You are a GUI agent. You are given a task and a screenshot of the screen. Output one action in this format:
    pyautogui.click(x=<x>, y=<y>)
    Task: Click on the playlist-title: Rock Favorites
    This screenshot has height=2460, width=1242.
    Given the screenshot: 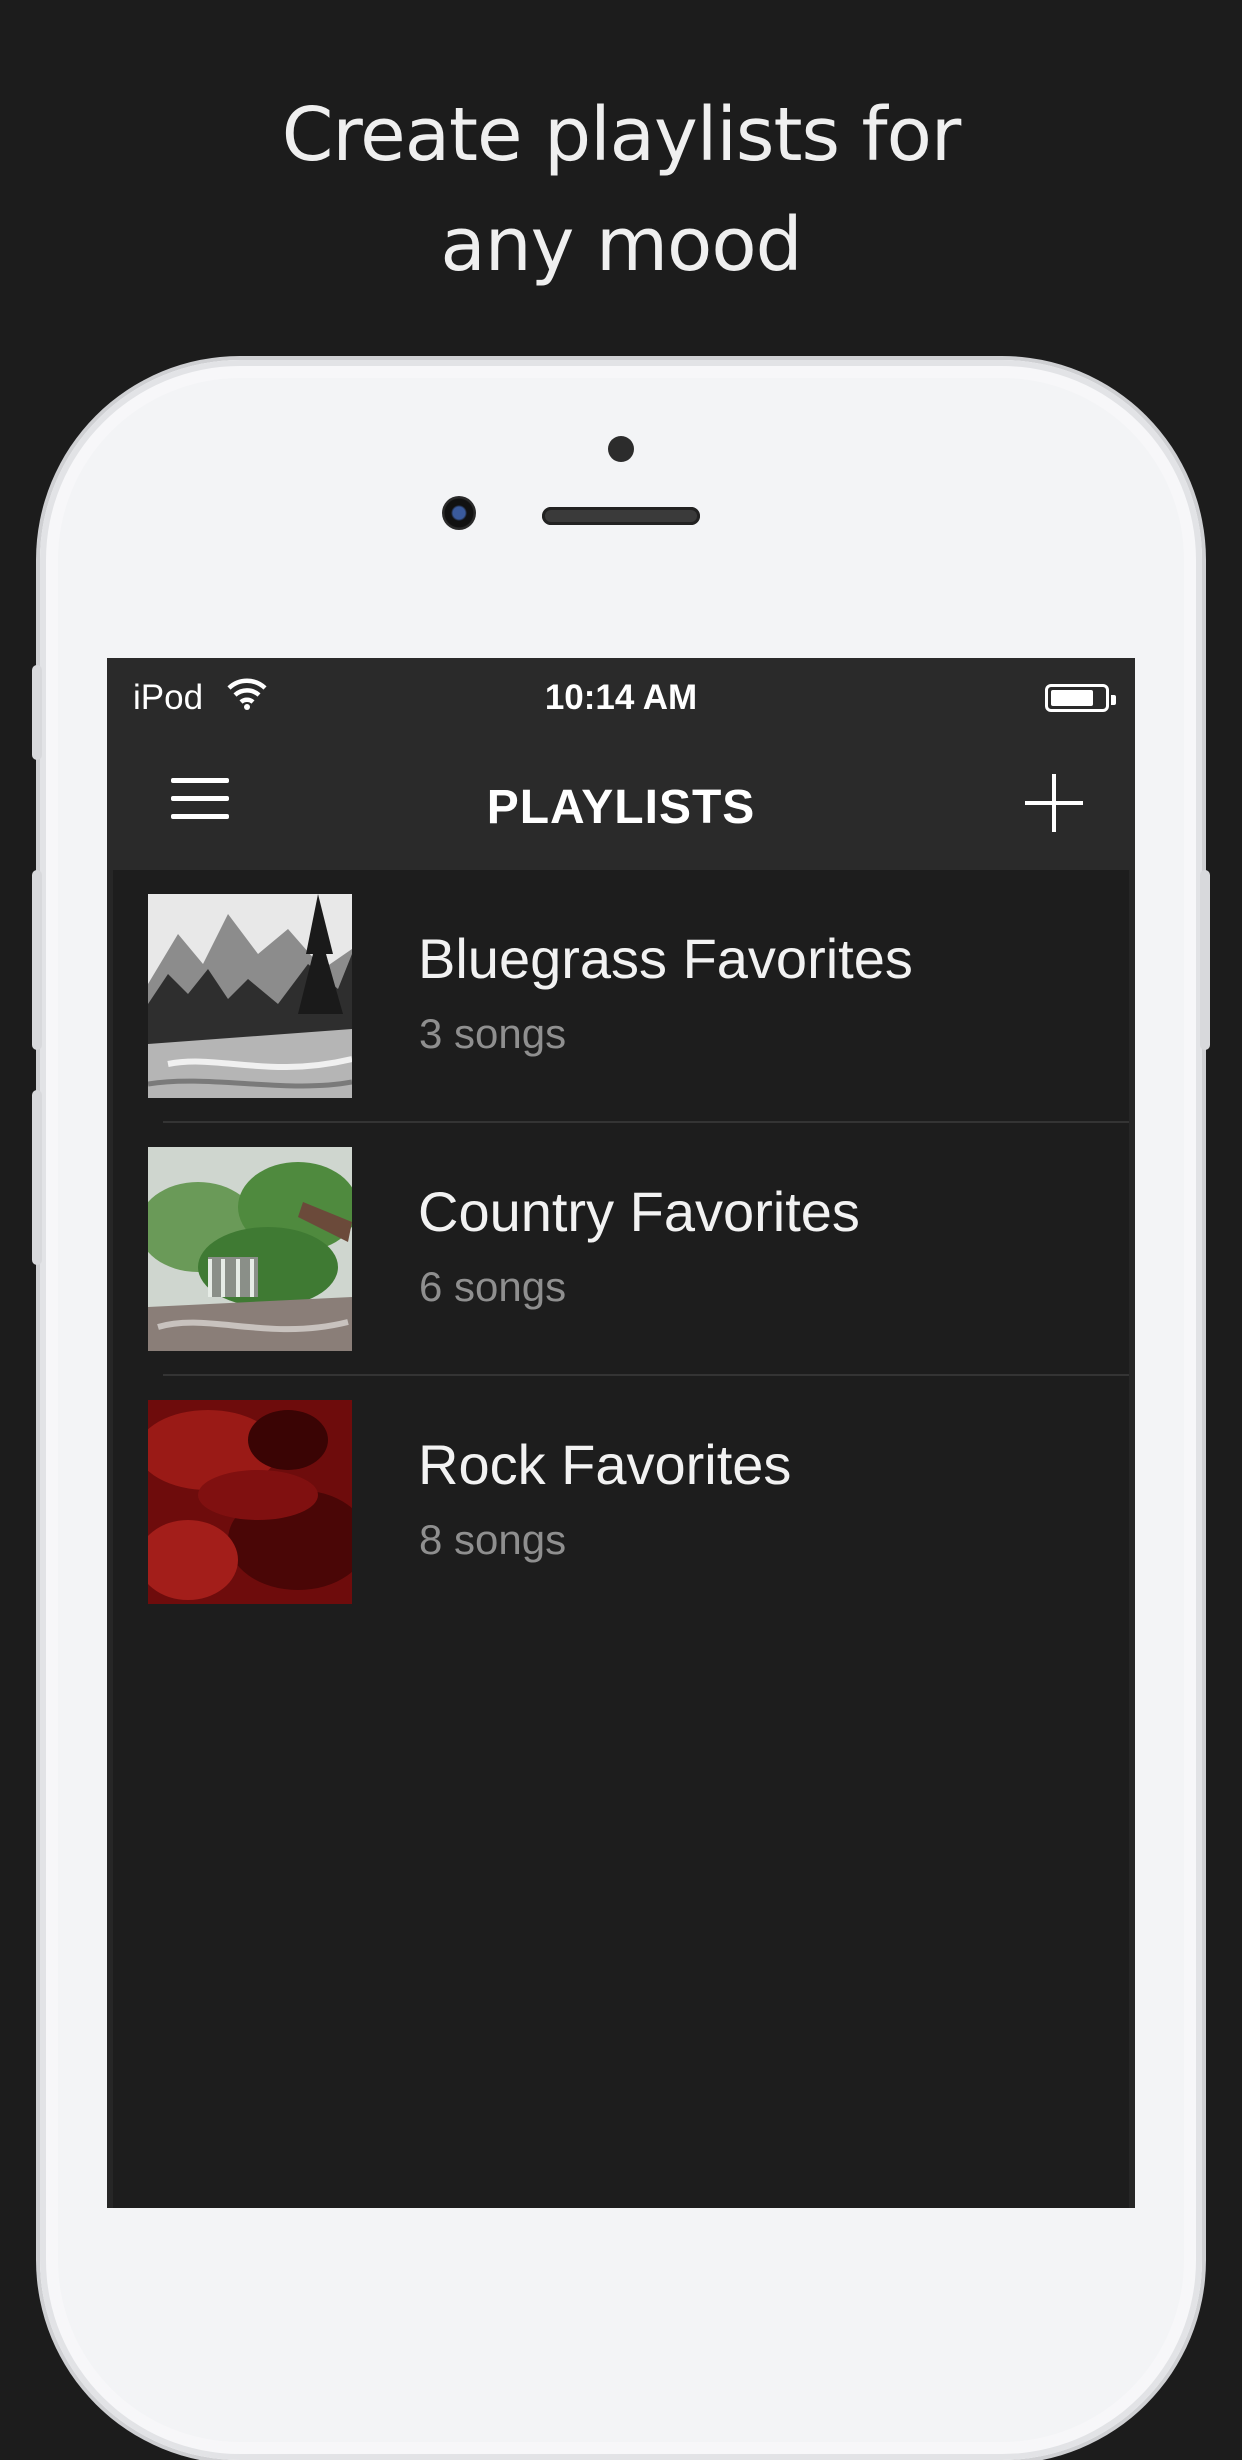 What is the action you would take?
    pyautogui.click(x=605, y=1464)
    